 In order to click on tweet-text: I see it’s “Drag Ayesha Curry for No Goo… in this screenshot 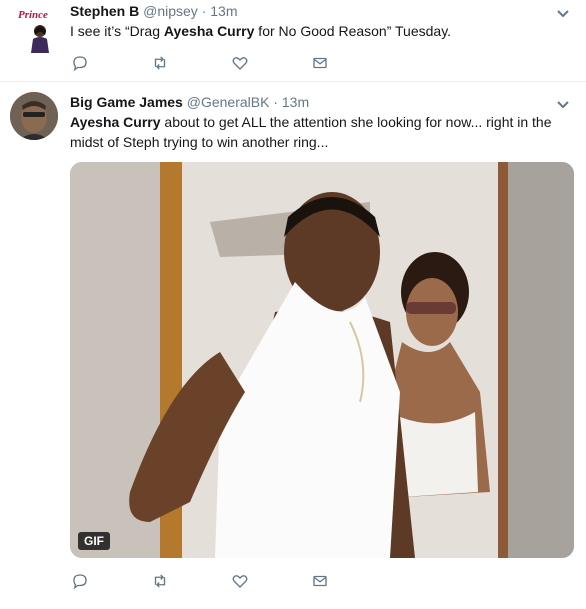, I will do `click(320, 31)`.